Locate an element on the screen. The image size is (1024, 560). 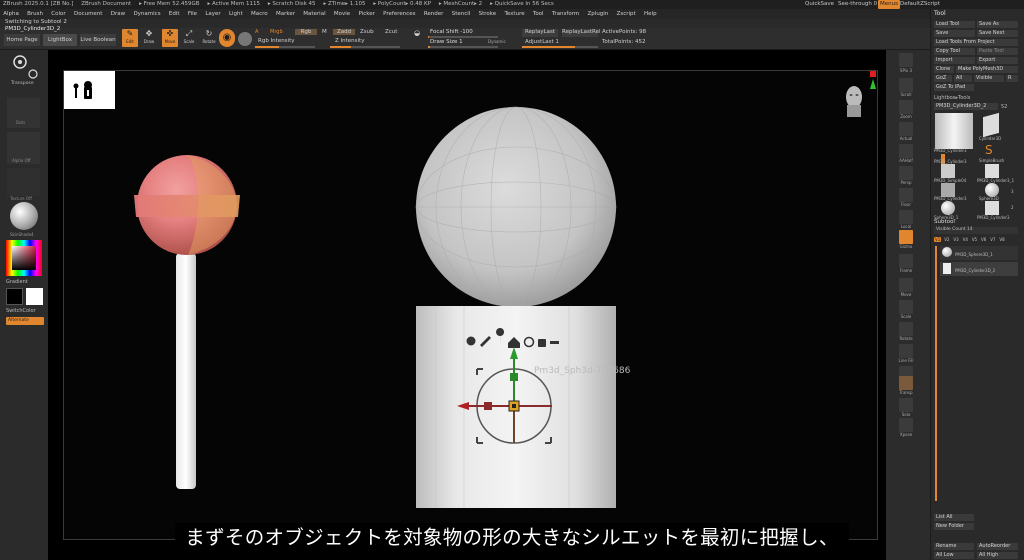
menu-texture: Texture is located at coordinates (514, 14).